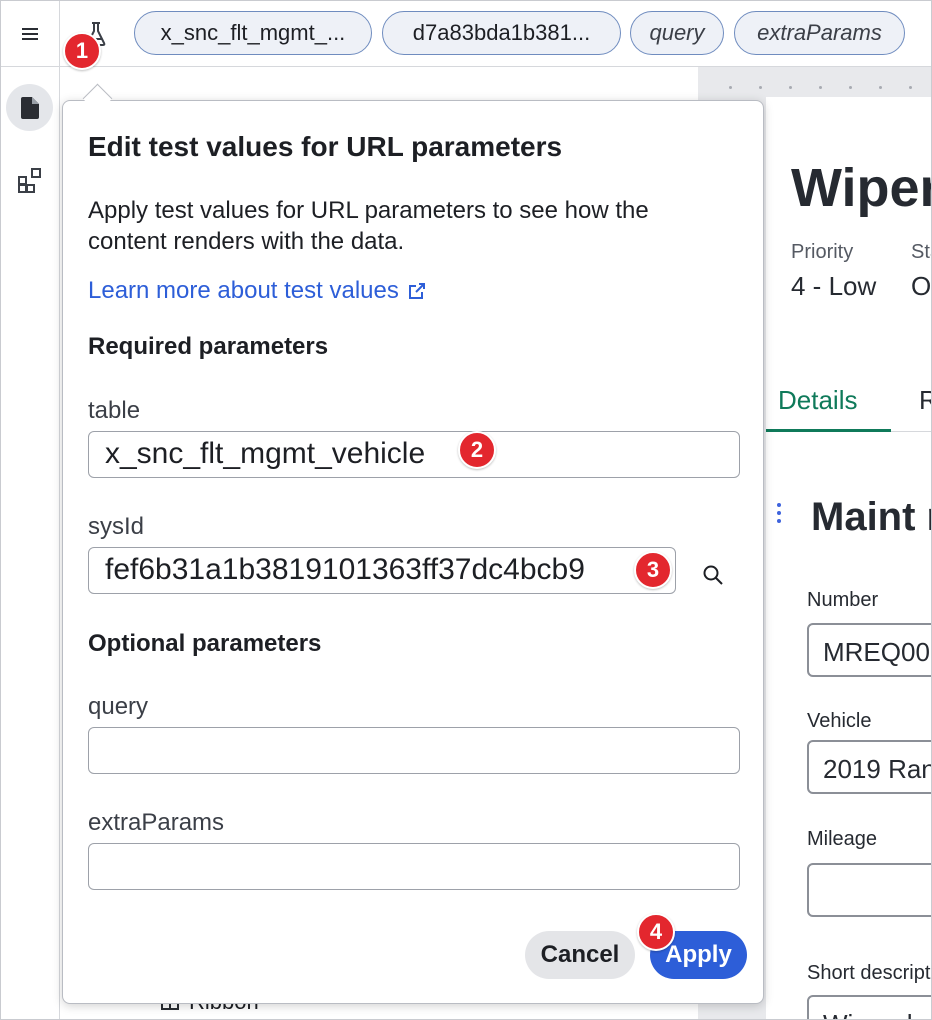  I want to click on short-description-label: Short descript, so click(869, 973).